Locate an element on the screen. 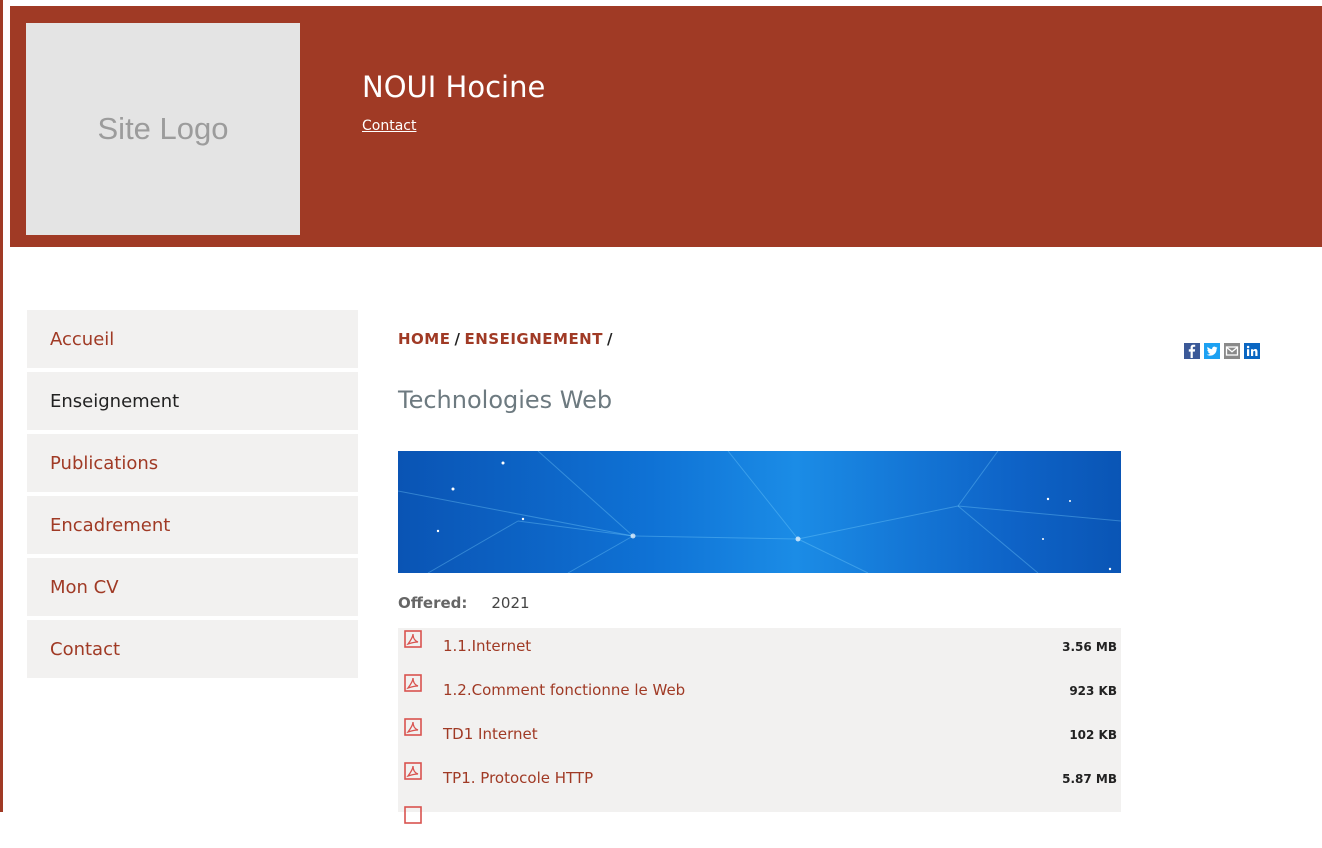  site-logo: Site Logo is located at coordinates (163, 129).